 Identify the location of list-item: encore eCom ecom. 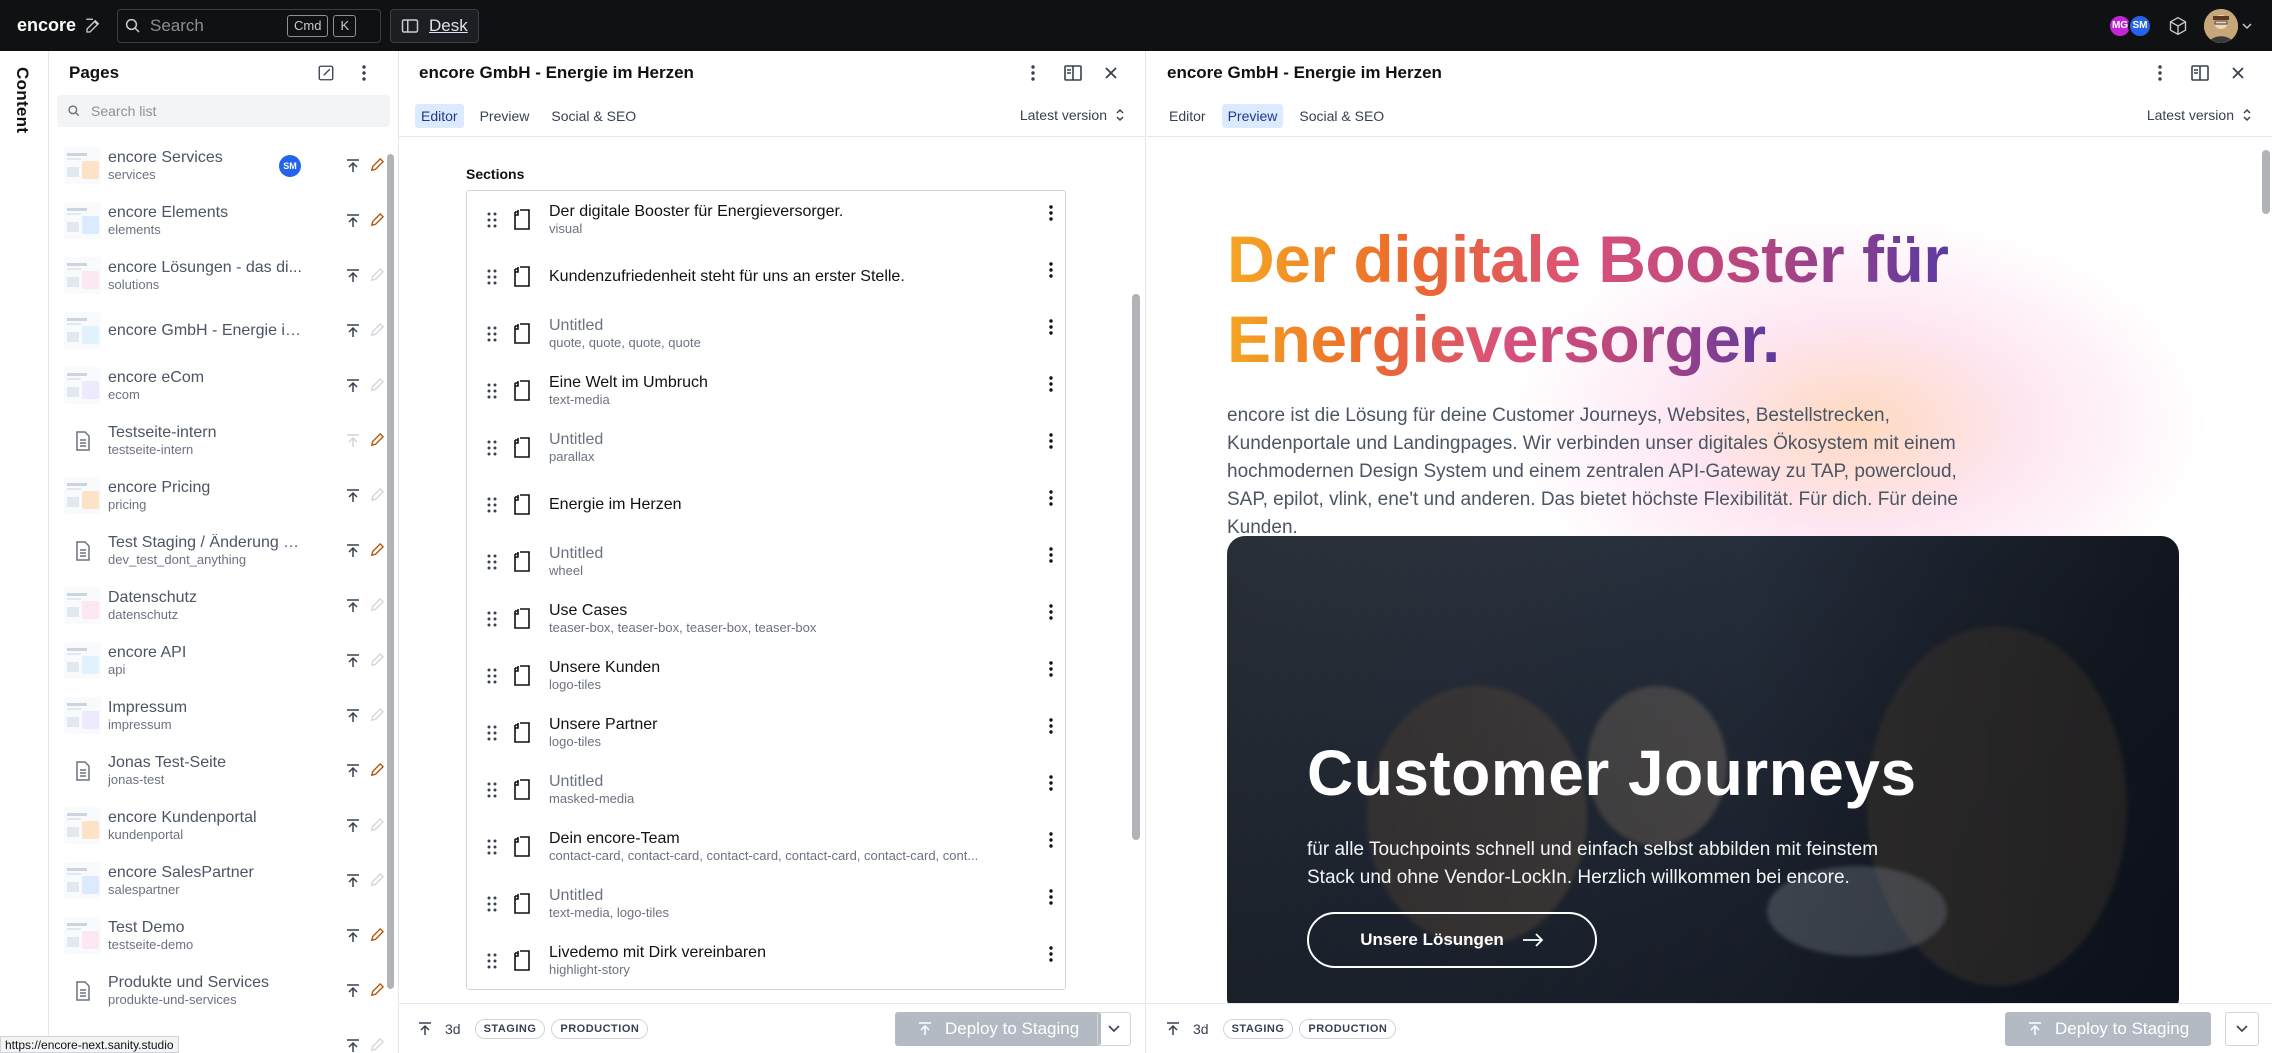
(223, 385).